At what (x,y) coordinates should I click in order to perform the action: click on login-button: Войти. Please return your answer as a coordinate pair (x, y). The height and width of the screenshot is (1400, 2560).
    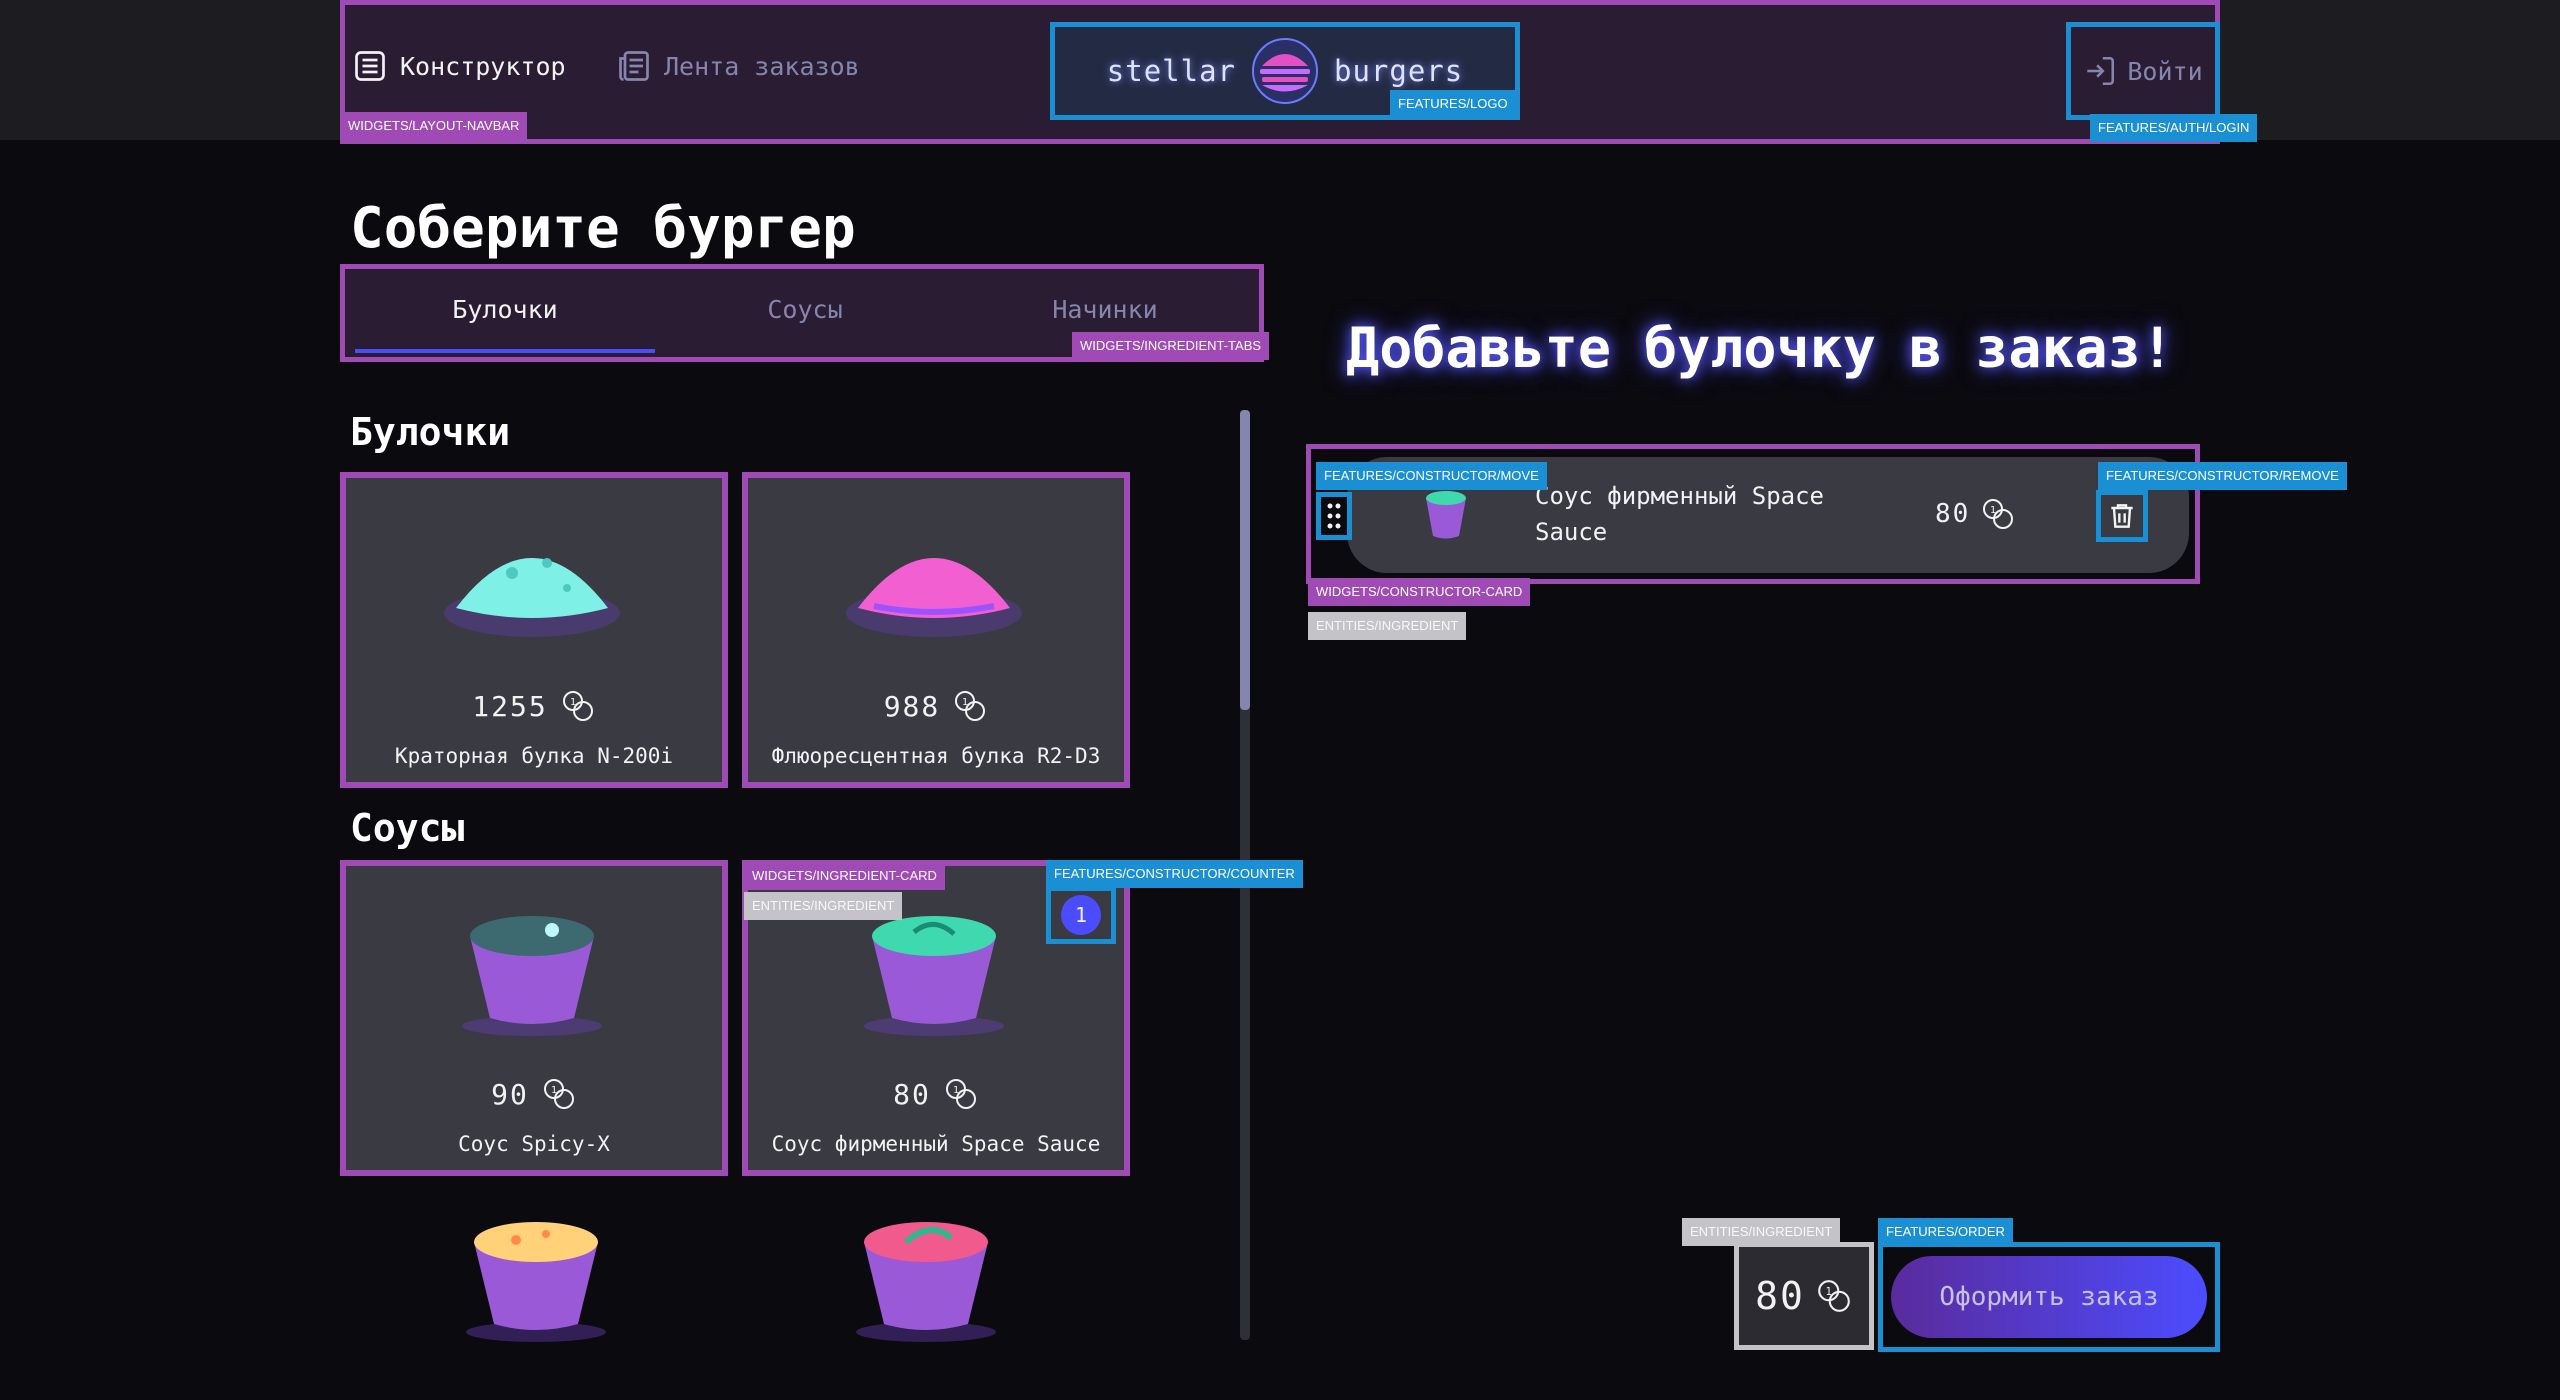
    Looking at the image, I should click on (2143, 71).